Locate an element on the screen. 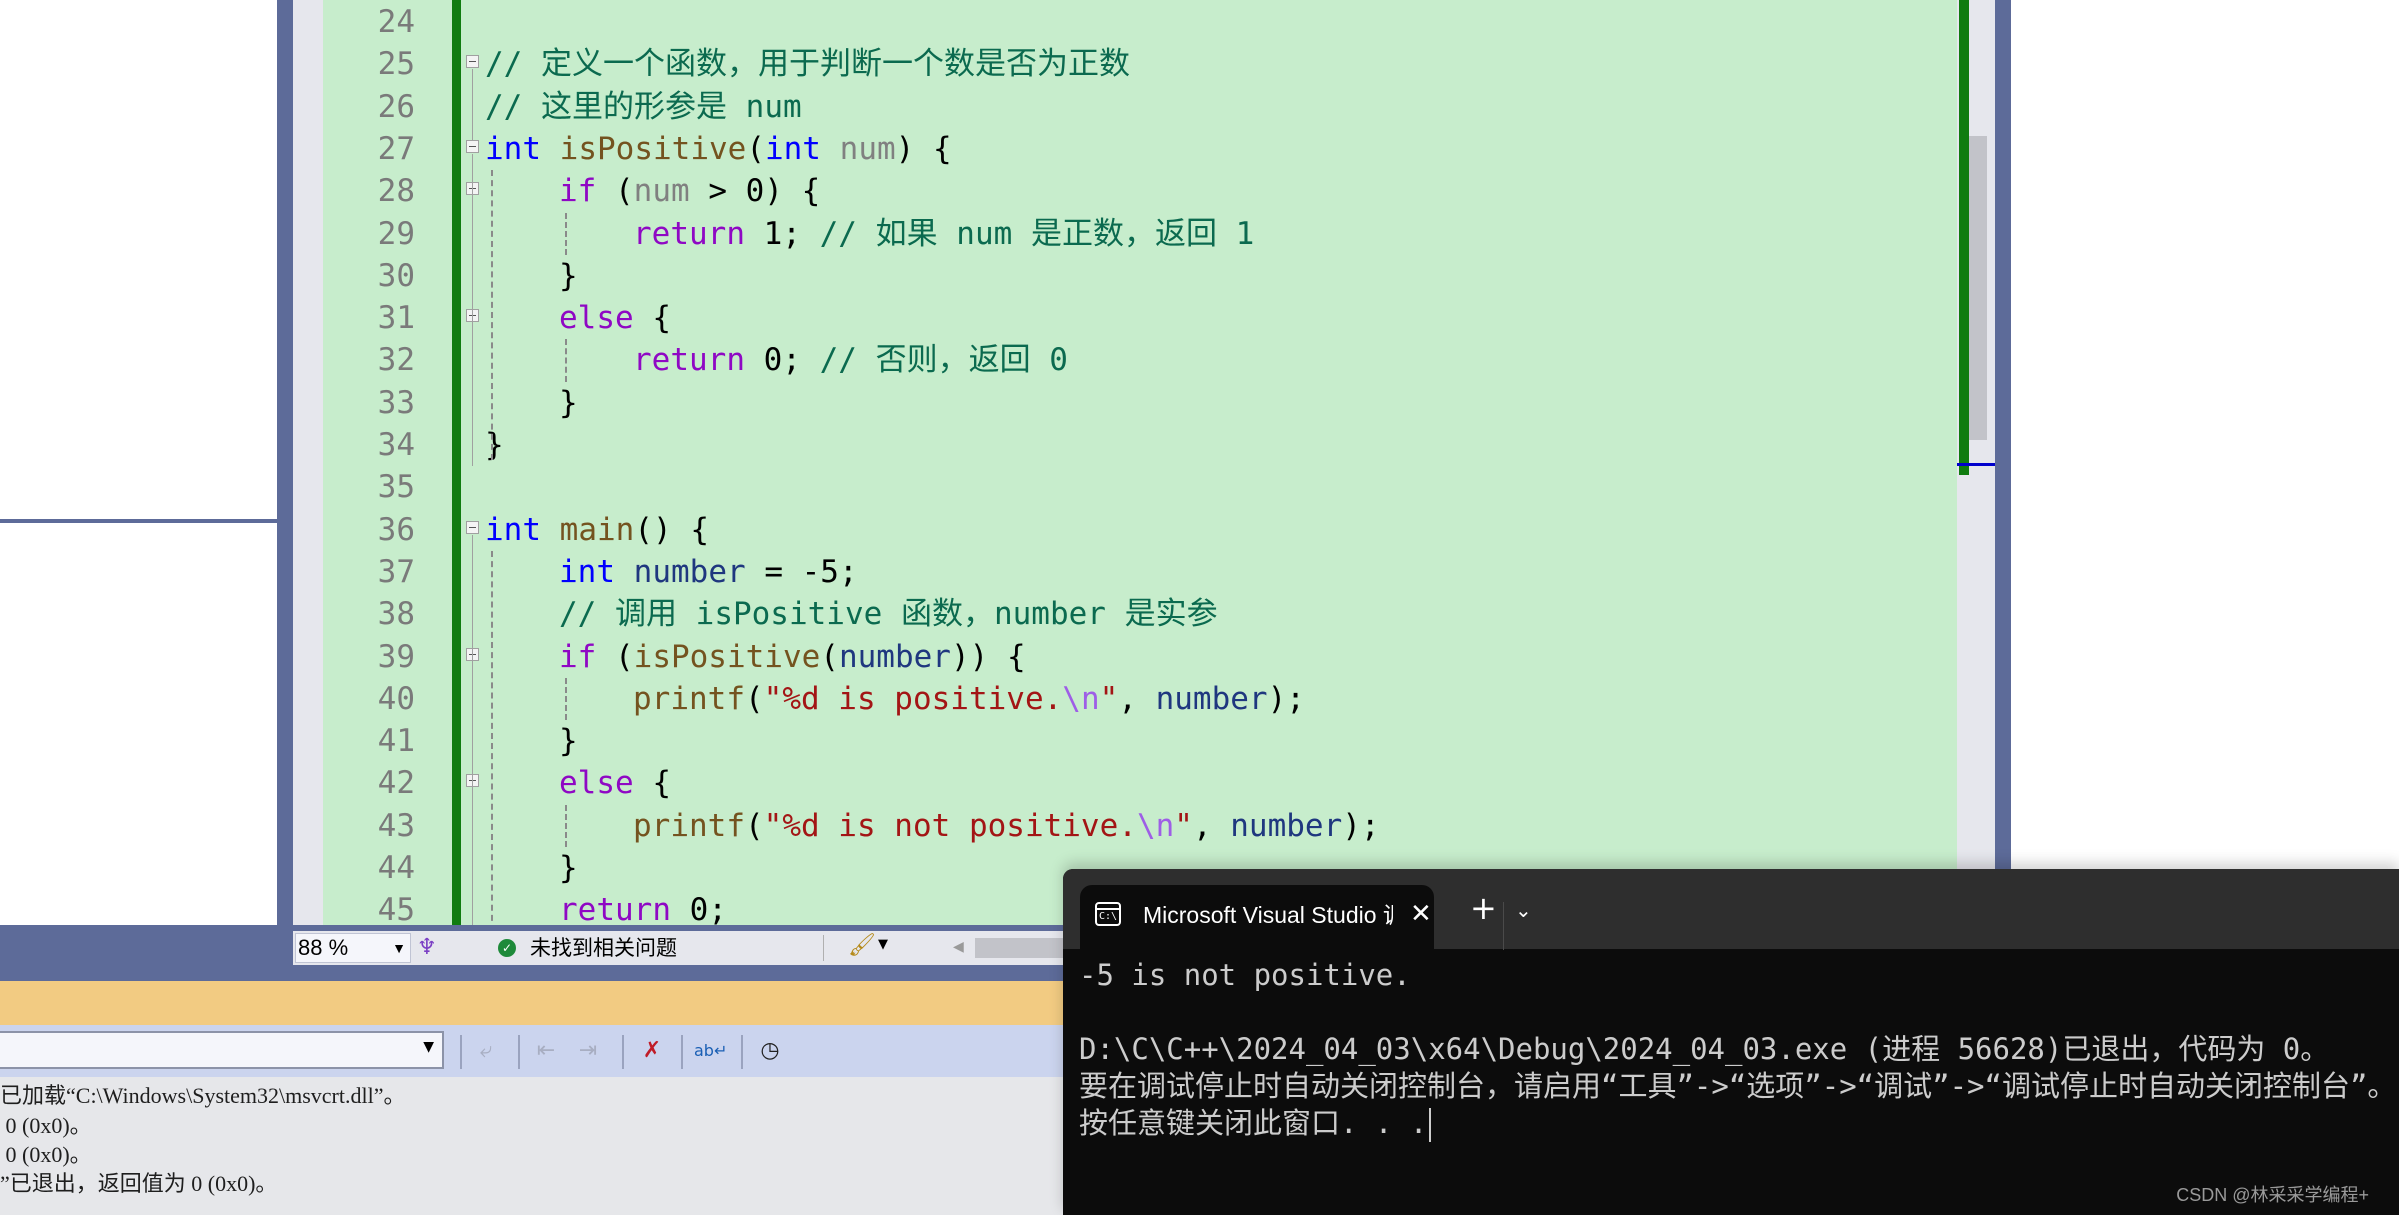 This screenshot has width=2399, height=1215. terminal-output-line: -5 is not positive. is located at coordinates (1245, 975).